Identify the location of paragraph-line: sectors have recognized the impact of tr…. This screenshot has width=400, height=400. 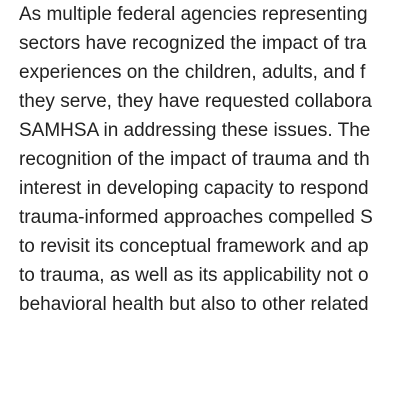
(193, 43).